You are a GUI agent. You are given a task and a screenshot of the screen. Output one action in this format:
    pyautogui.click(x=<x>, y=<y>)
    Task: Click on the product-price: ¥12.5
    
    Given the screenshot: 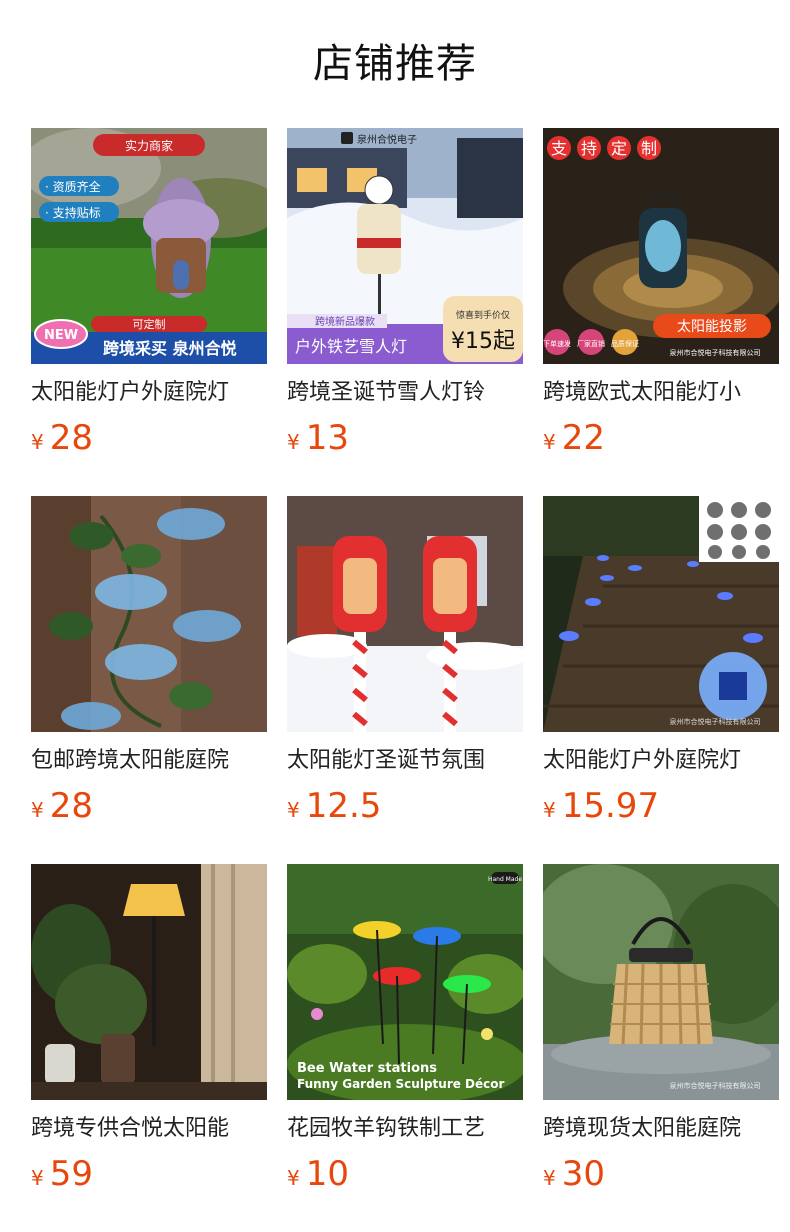 What is the action you would take?
    pyautogui.click(x=334, y=806)
    